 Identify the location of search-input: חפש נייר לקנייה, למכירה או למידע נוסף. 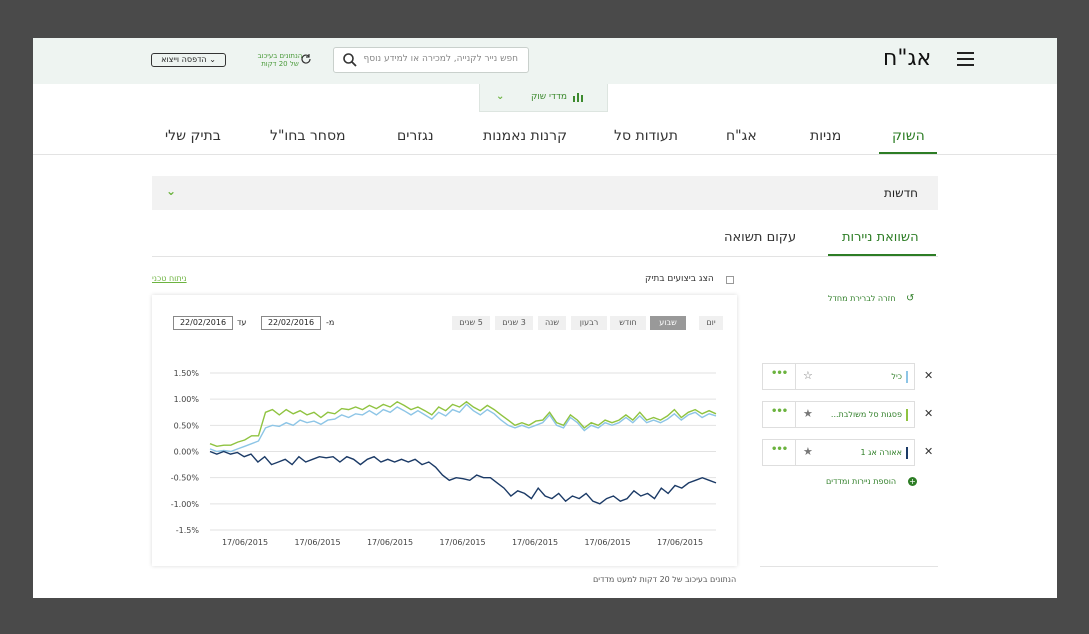
(431, 60).